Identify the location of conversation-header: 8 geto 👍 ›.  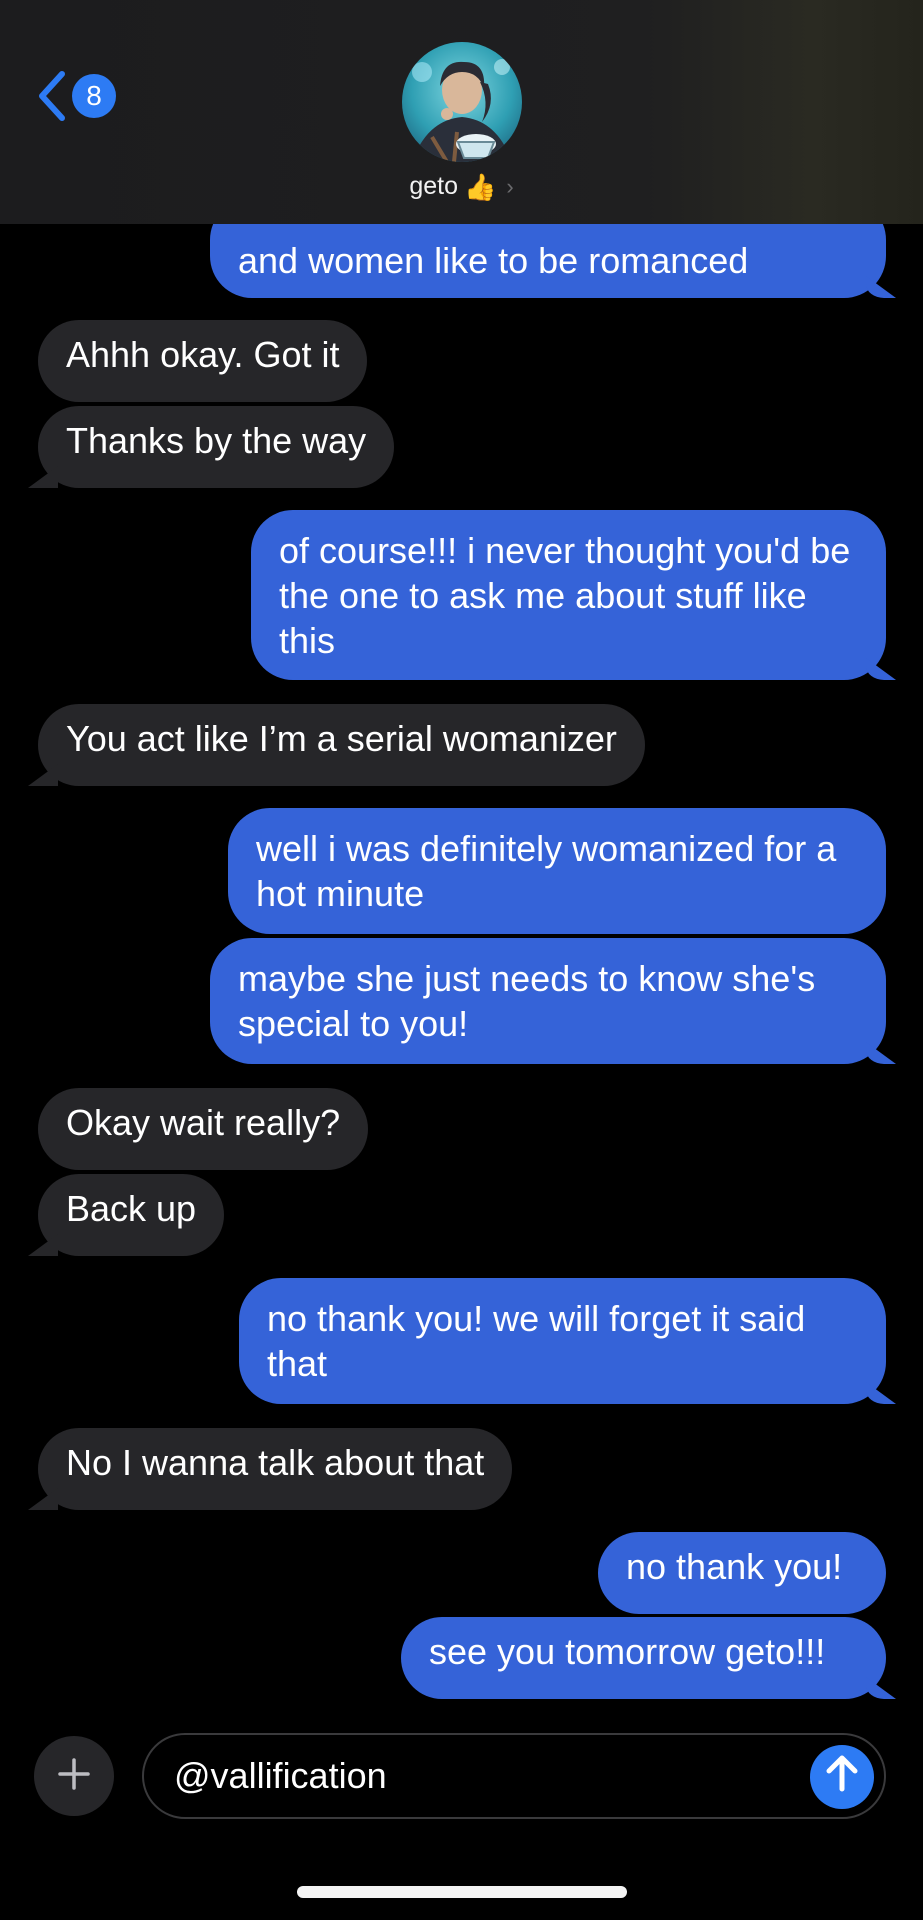
(461, 112).